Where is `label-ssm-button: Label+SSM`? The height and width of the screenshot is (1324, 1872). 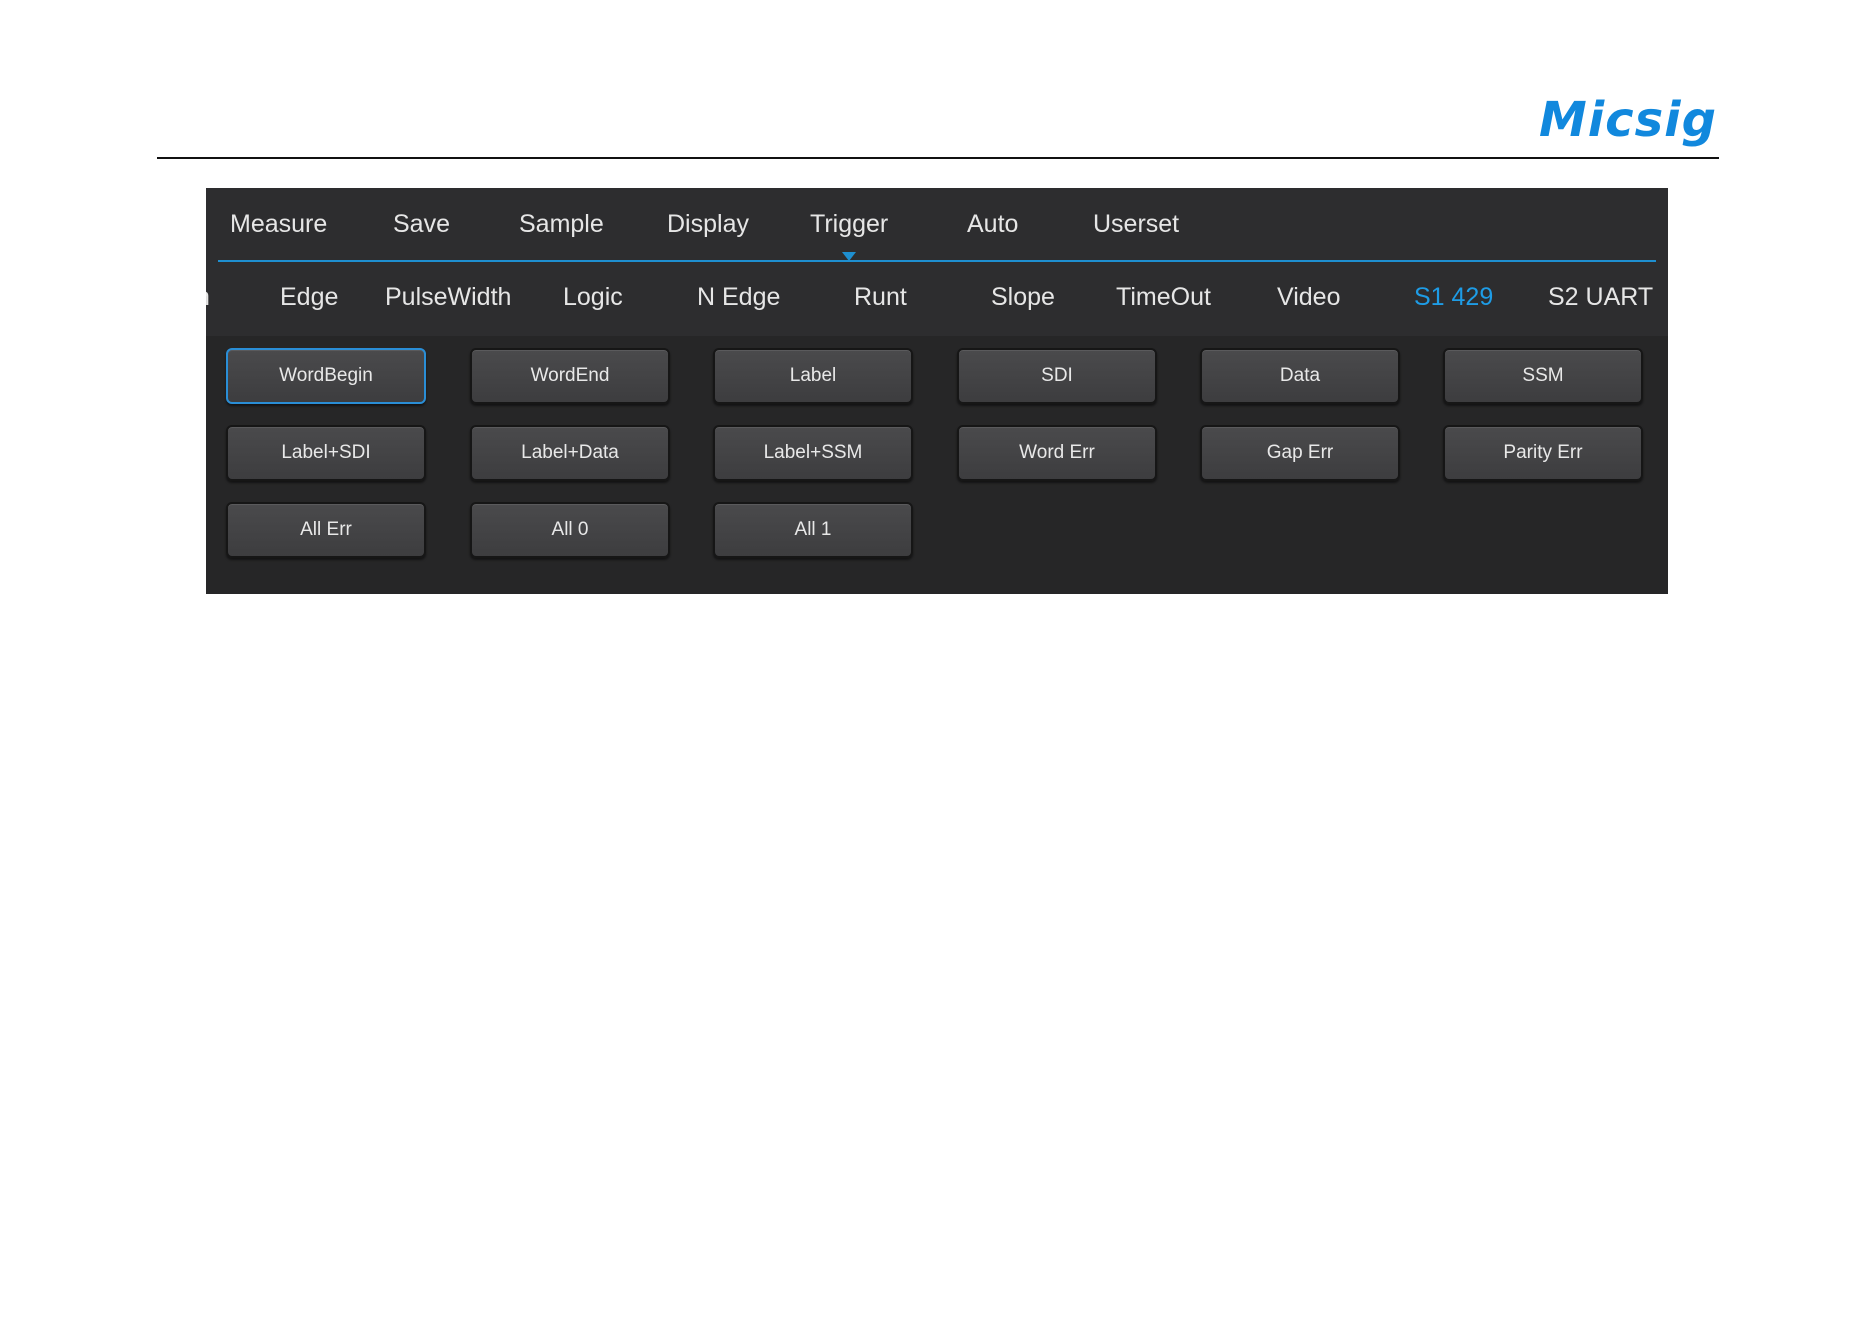 label-ssm-button: Label+SSM is located at coordinates (813, 453).